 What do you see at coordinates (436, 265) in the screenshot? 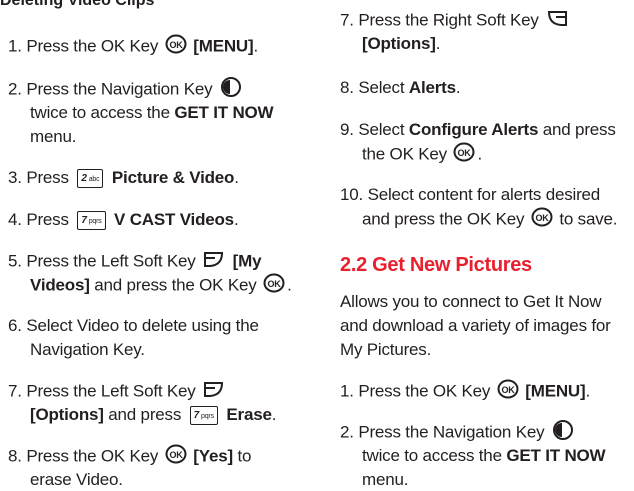
I see `section-title: 2.2 Get New Pictures` at bounding box center [436, 265].